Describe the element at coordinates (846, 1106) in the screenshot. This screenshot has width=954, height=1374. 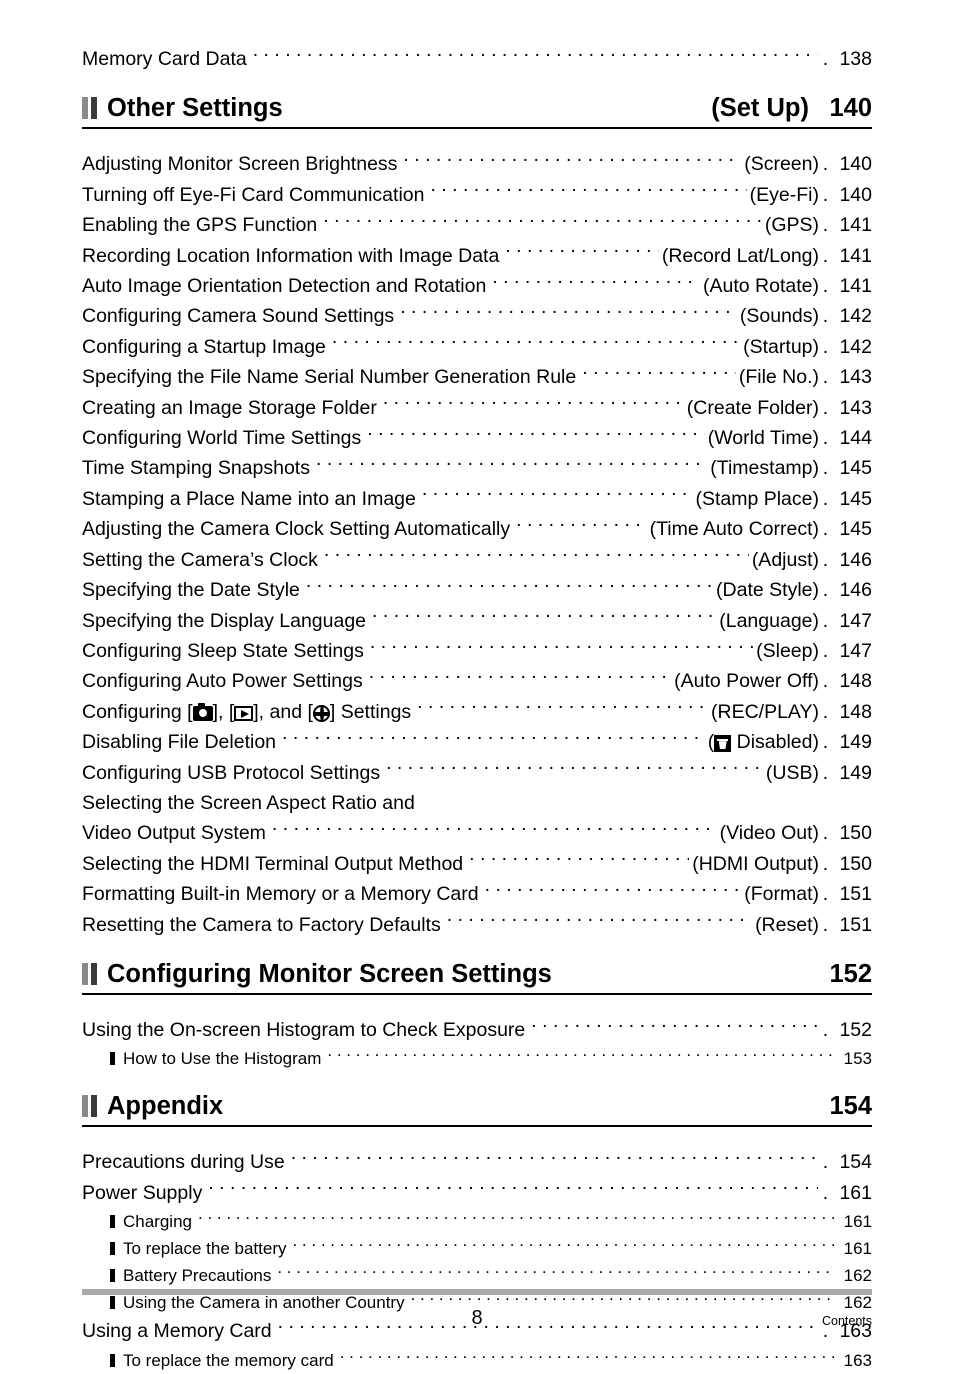
I see `section-page: 154` at that location.